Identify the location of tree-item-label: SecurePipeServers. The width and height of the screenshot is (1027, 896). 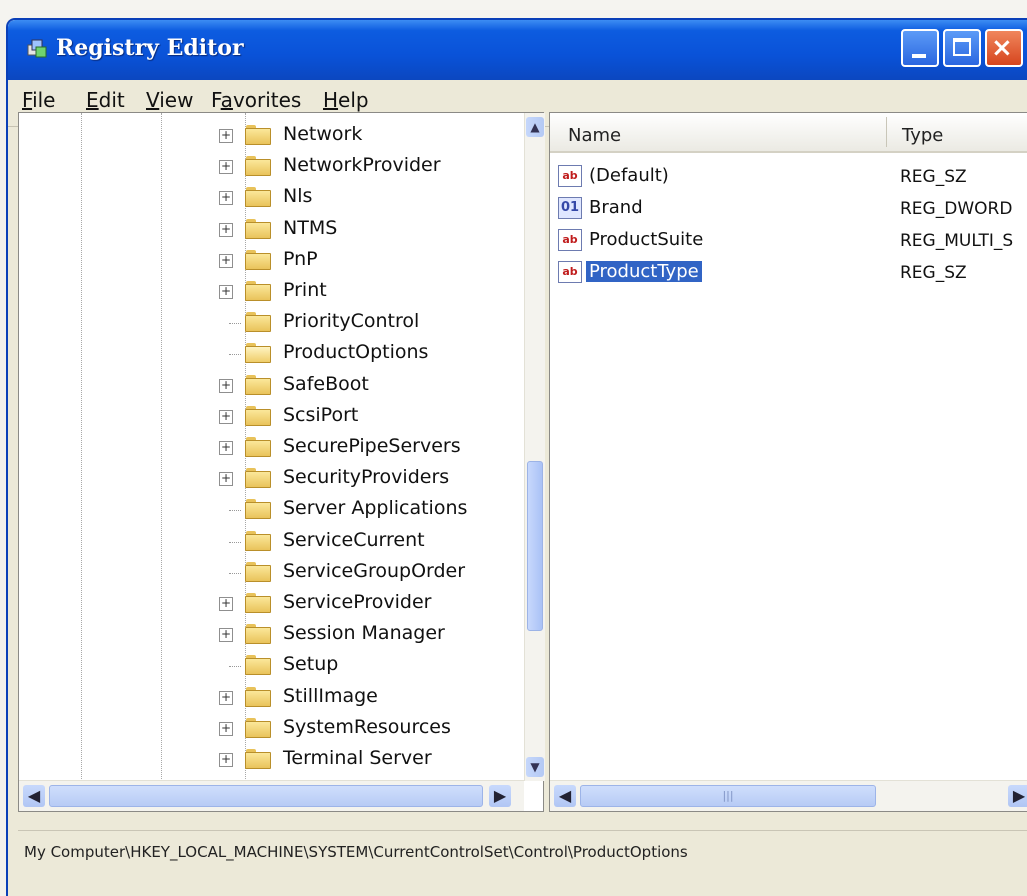
(372, 446).